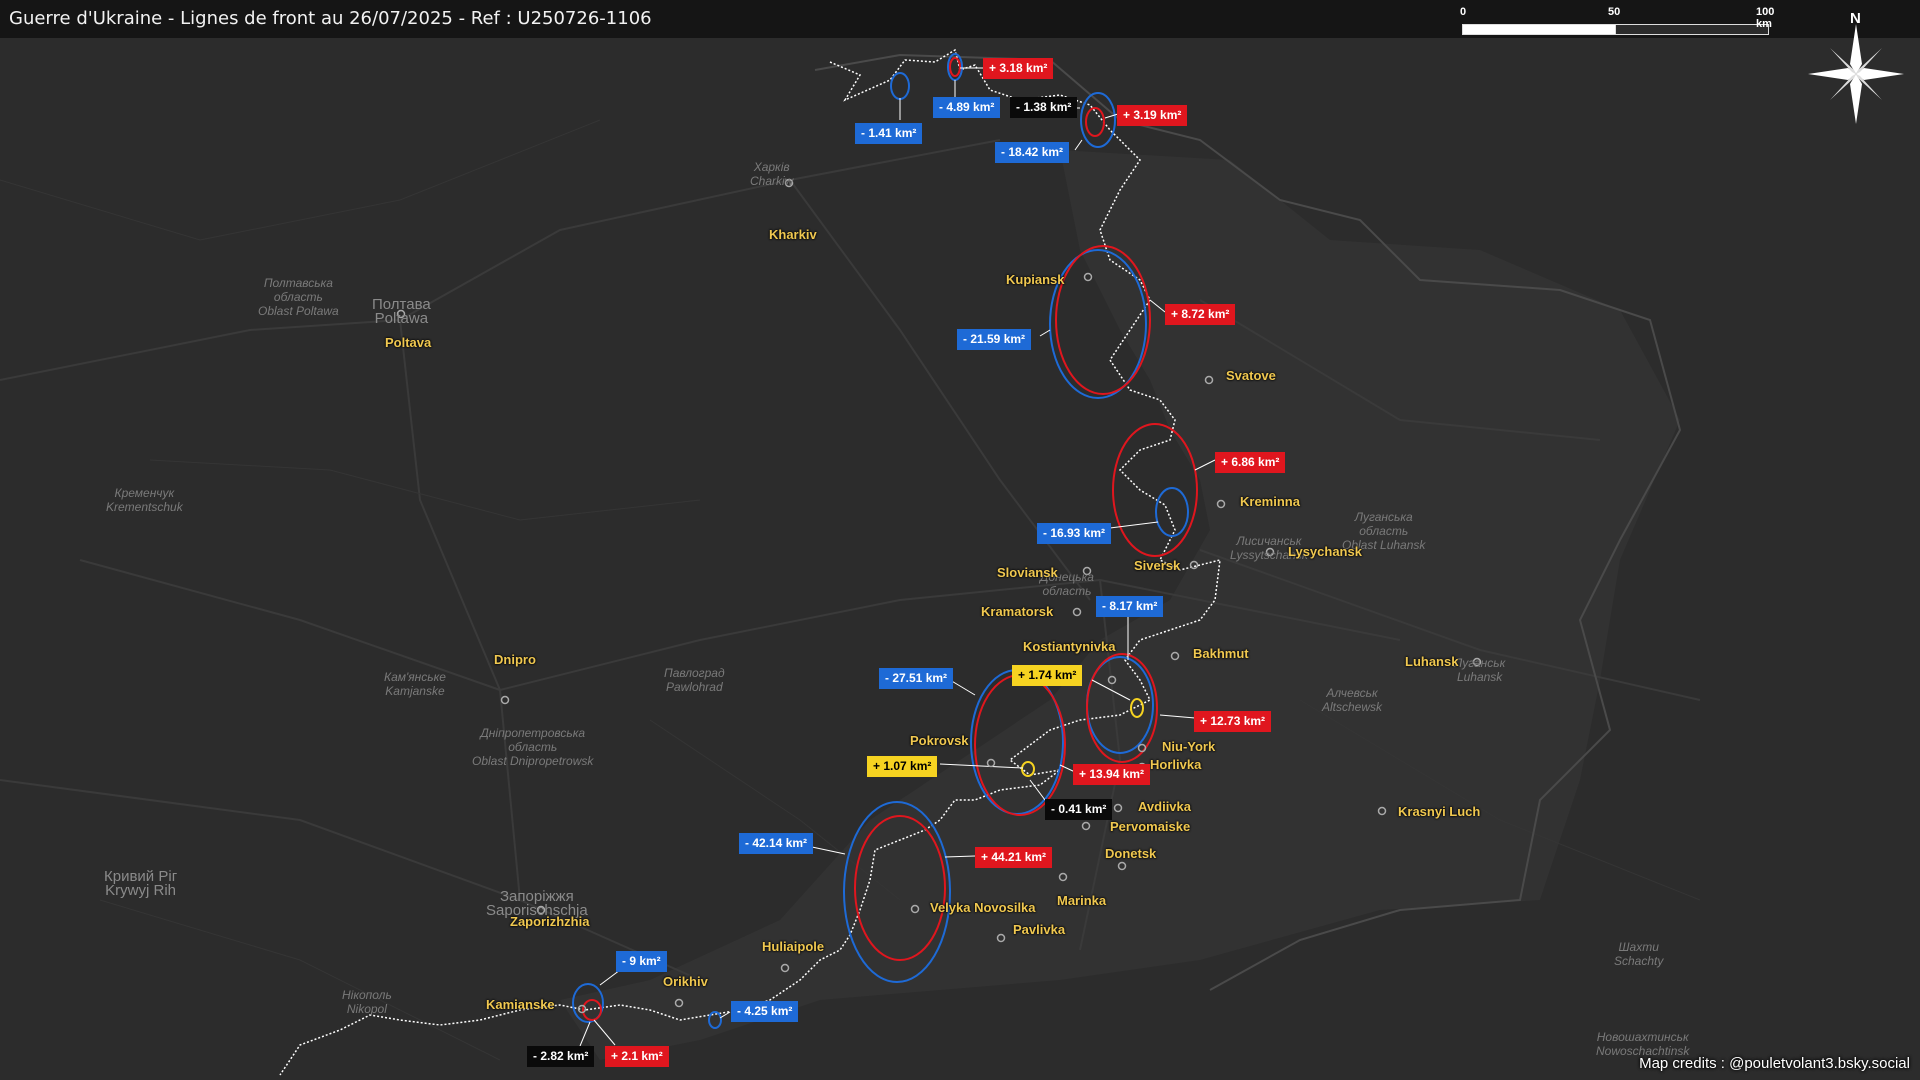  Describe the element at coordinates (1643, 1044) in the screenshot. I see `basemap-label-novoshakhtinsk: Новошахтинськ Nowoschachtinsk` at that location.